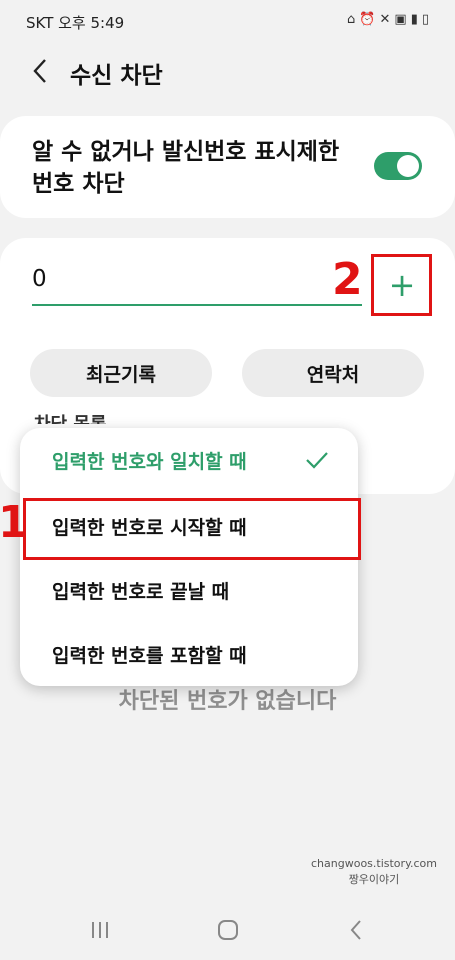  Describe the element at coordinates (427, 19) in the screenshot. I see `battery-icon: ▯` at that location.